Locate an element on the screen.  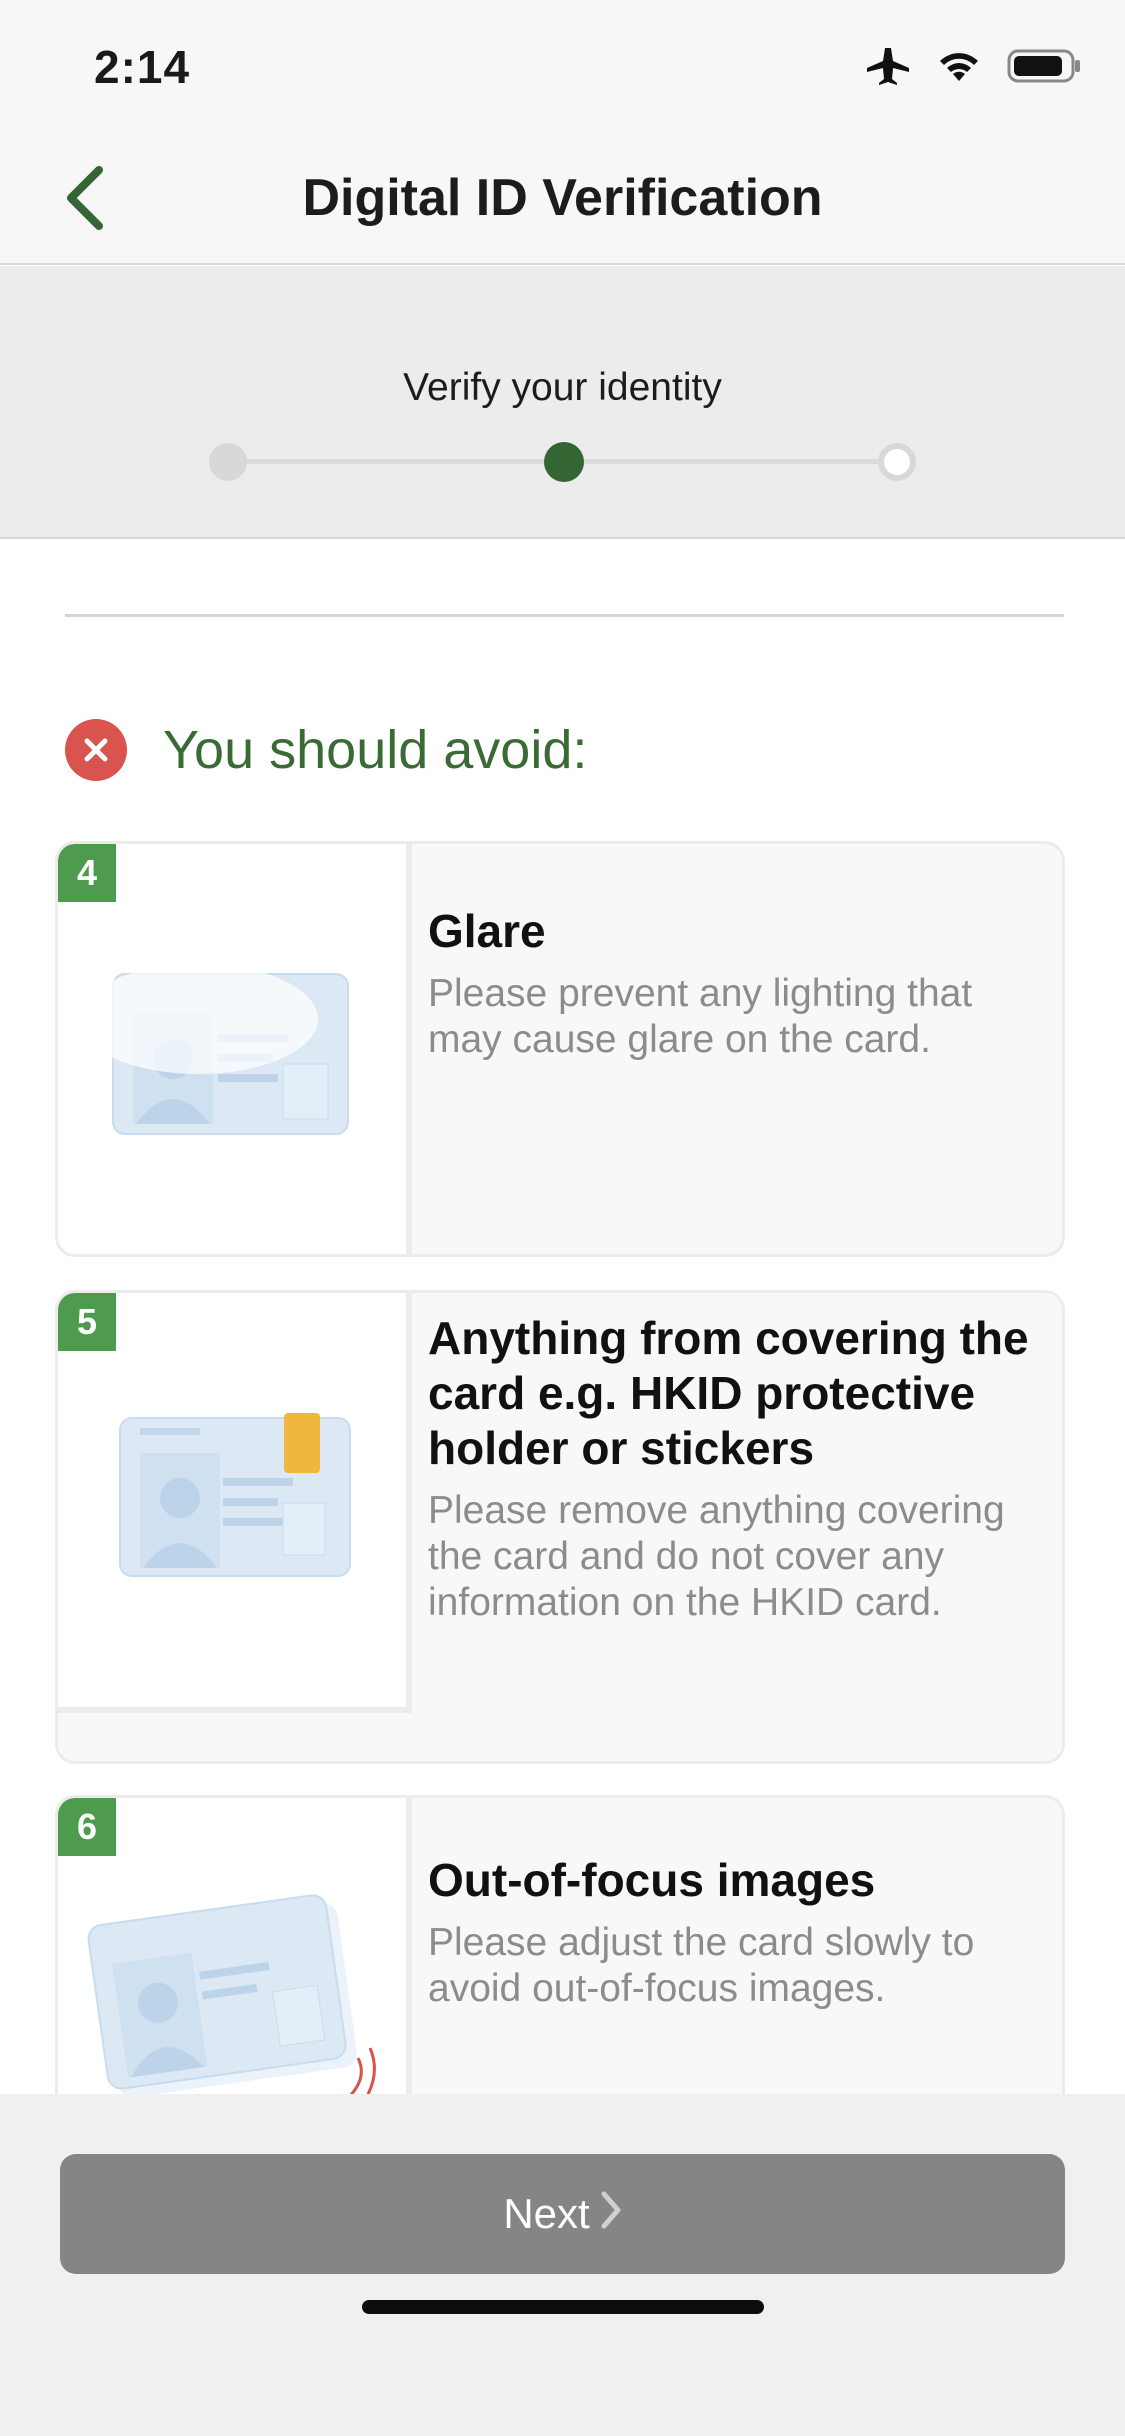
avoid-header: You should avoid: is located at coordinates (326, 750).